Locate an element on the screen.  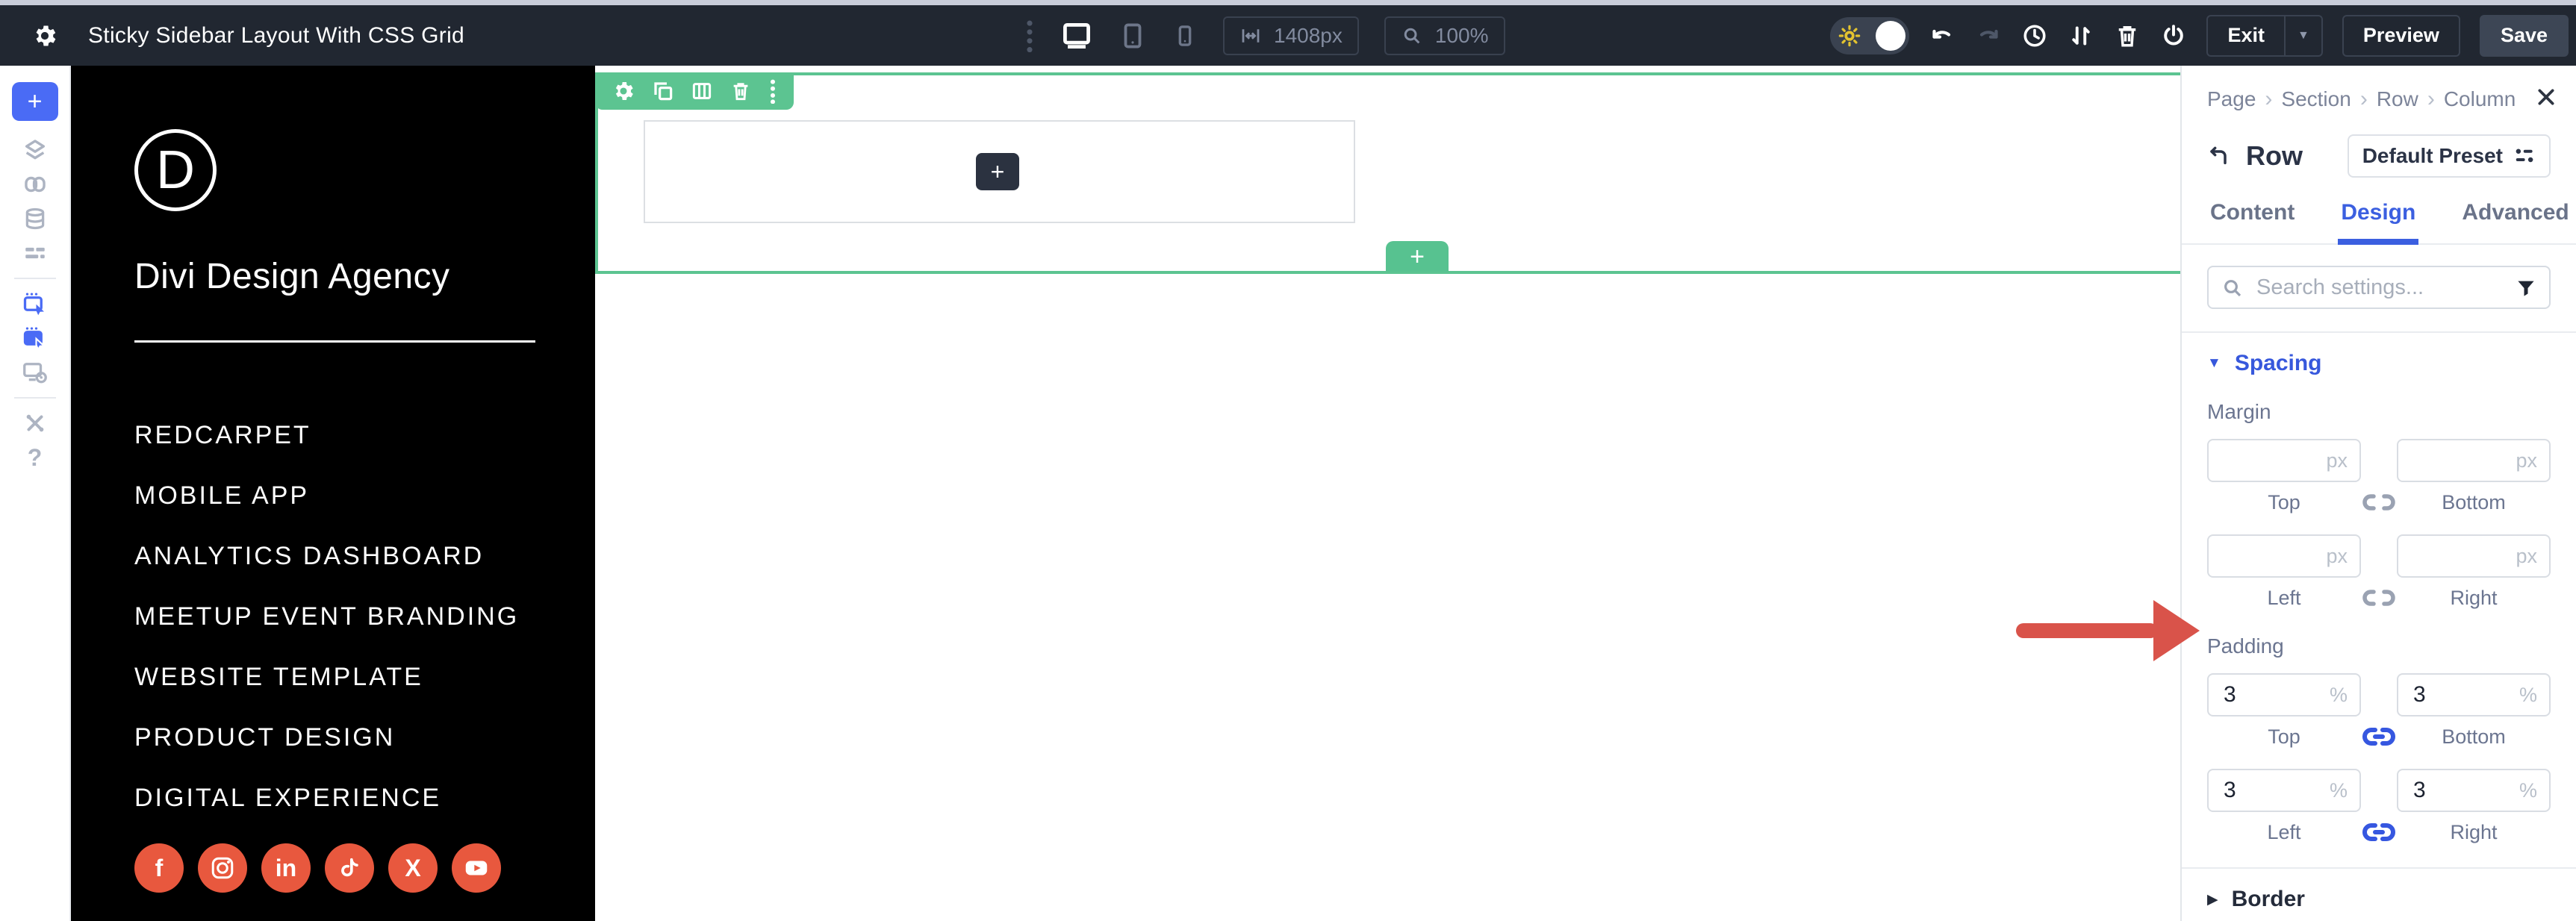
drag-handle-icon is located at coordinates (1029, 35).